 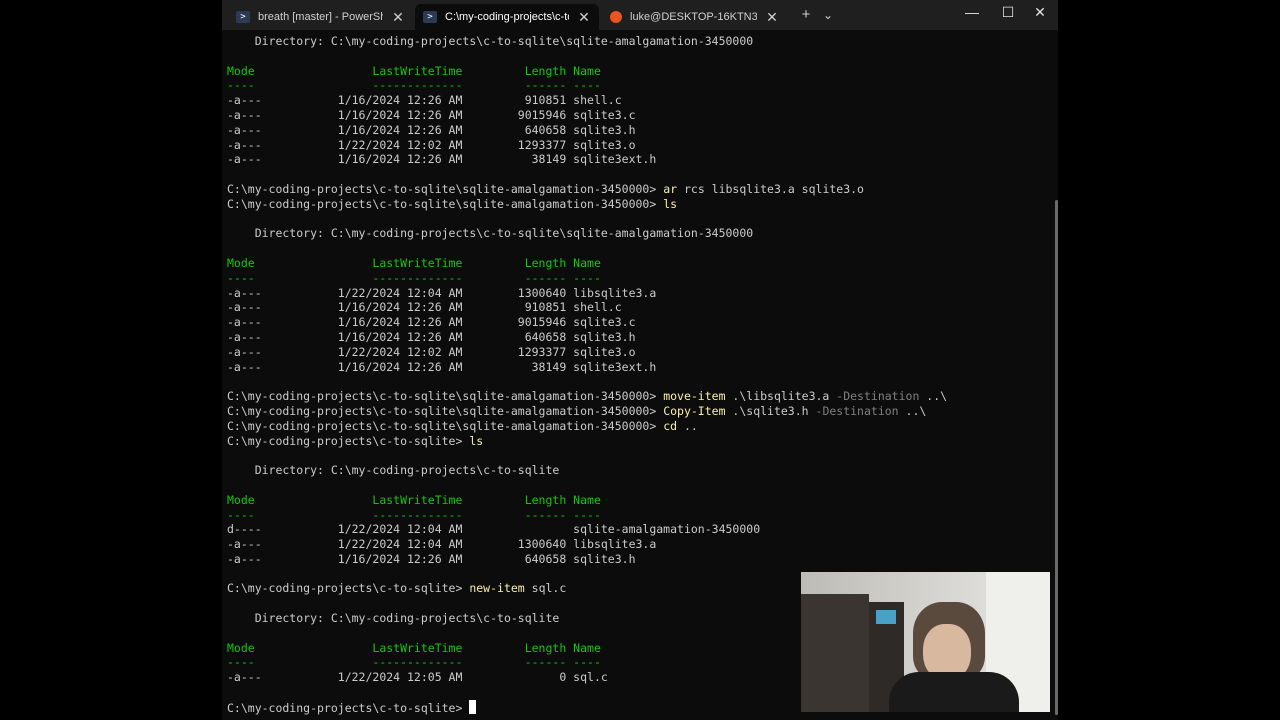 I want to click on terminal-text: move-item, so click(x=694, y=396).